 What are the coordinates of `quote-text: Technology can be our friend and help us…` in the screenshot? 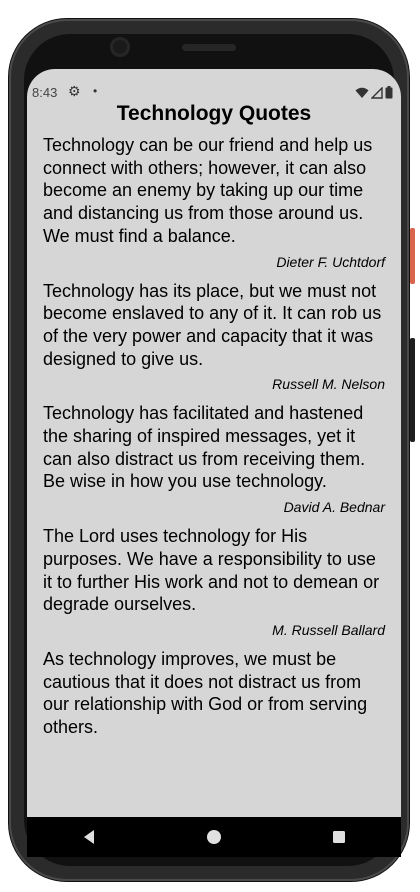 It's located at (208, 190).